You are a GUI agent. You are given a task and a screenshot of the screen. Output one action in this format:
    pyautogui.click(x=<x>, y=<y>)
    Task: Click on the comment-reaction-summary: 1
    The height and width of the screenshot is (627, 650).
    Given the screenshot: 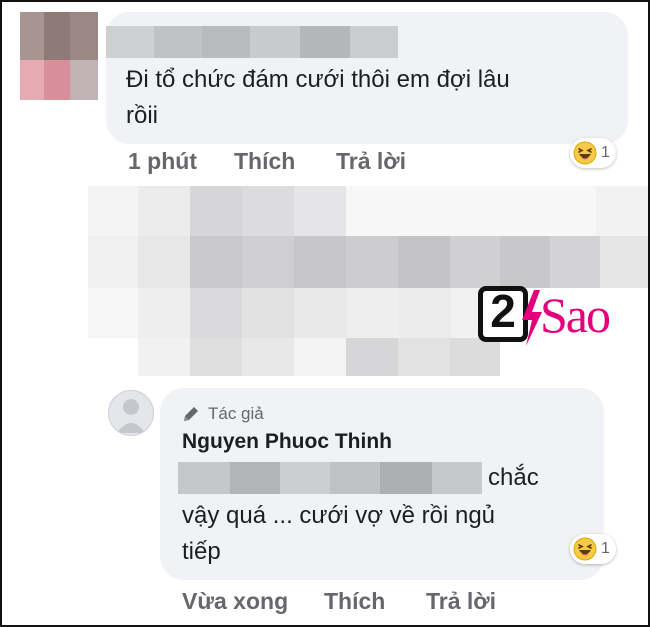 What is the action you would take?
    pyautogui.click(x=593, y=153)
    